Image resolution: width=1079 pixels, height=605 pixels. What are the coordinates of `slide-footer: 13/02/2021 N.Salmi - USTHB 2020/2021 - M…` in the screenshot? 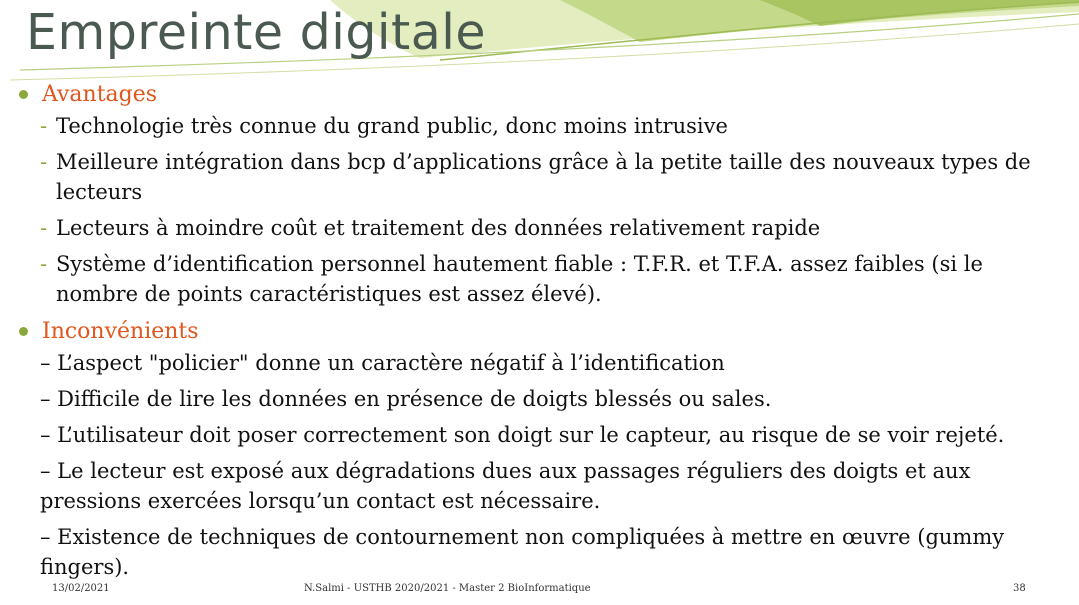 It's located at (539, 591).